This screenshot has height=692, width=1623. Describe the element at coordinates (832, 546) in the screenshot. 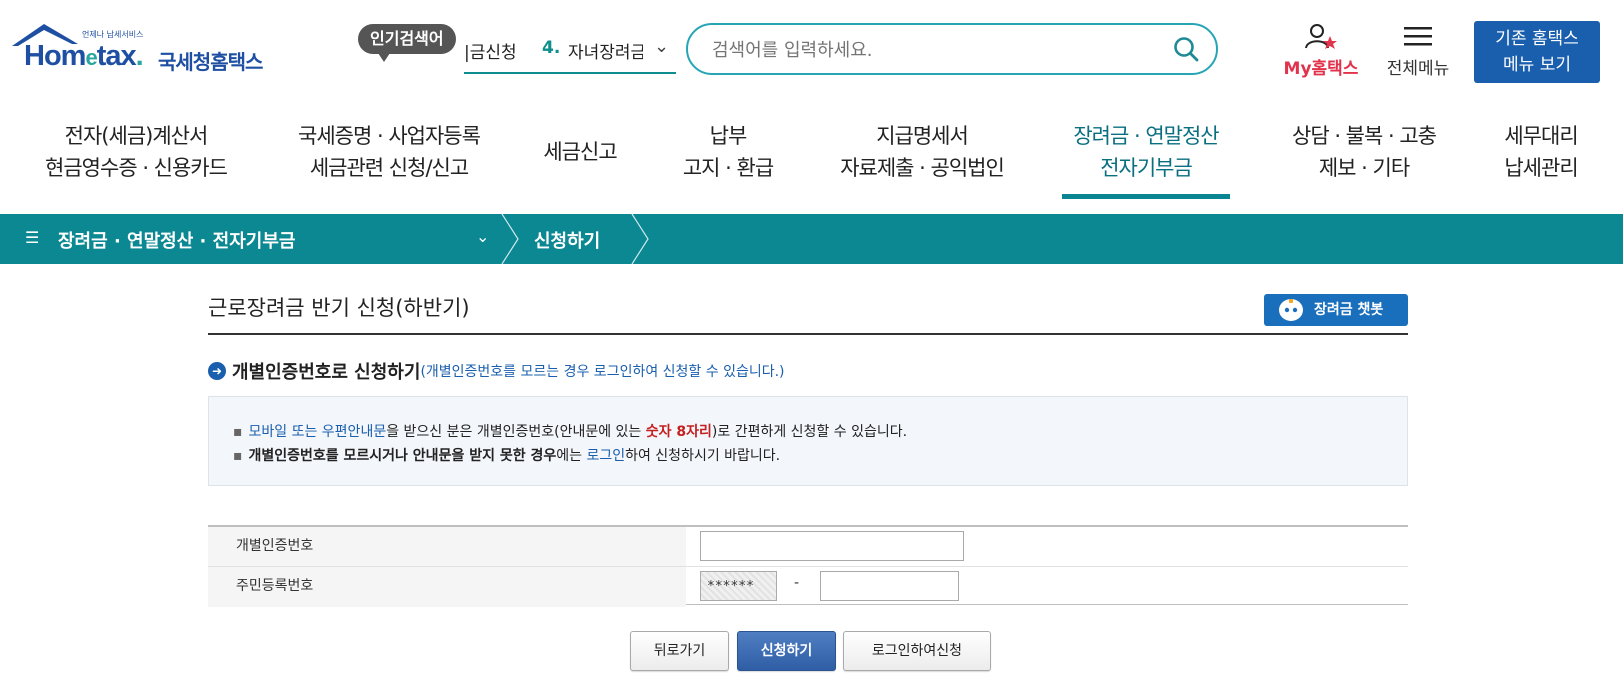

I see `auth-number-input` at that location.